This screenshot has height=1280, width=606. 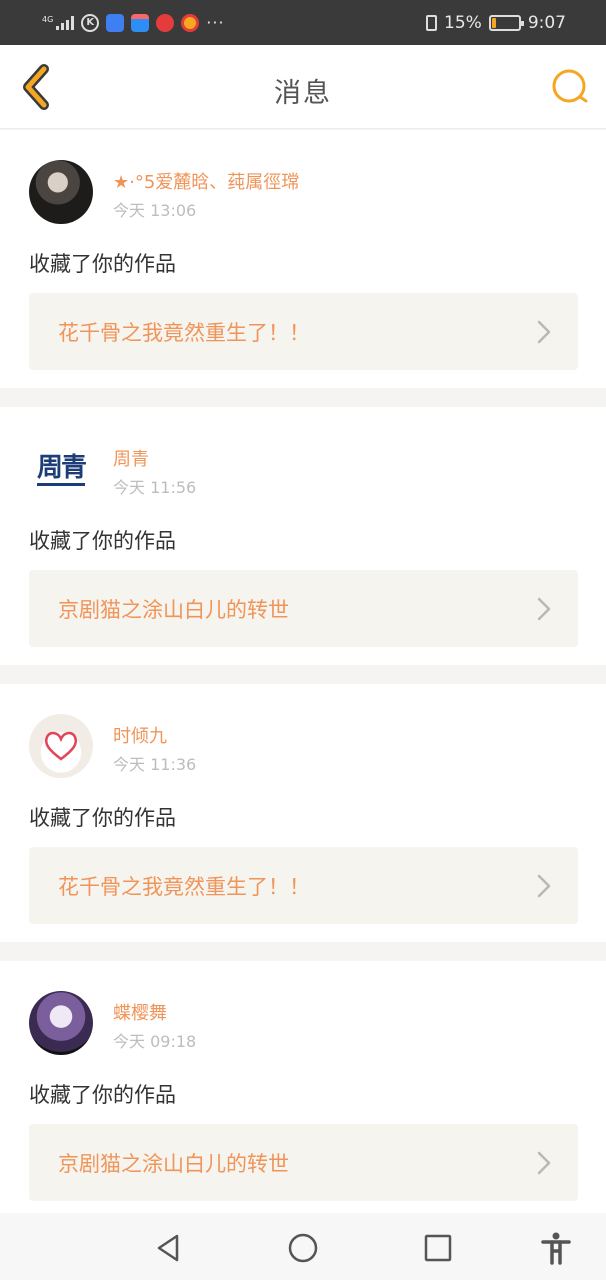 I want to click on status-left: 4G K ···, so click(x=133, y=22).